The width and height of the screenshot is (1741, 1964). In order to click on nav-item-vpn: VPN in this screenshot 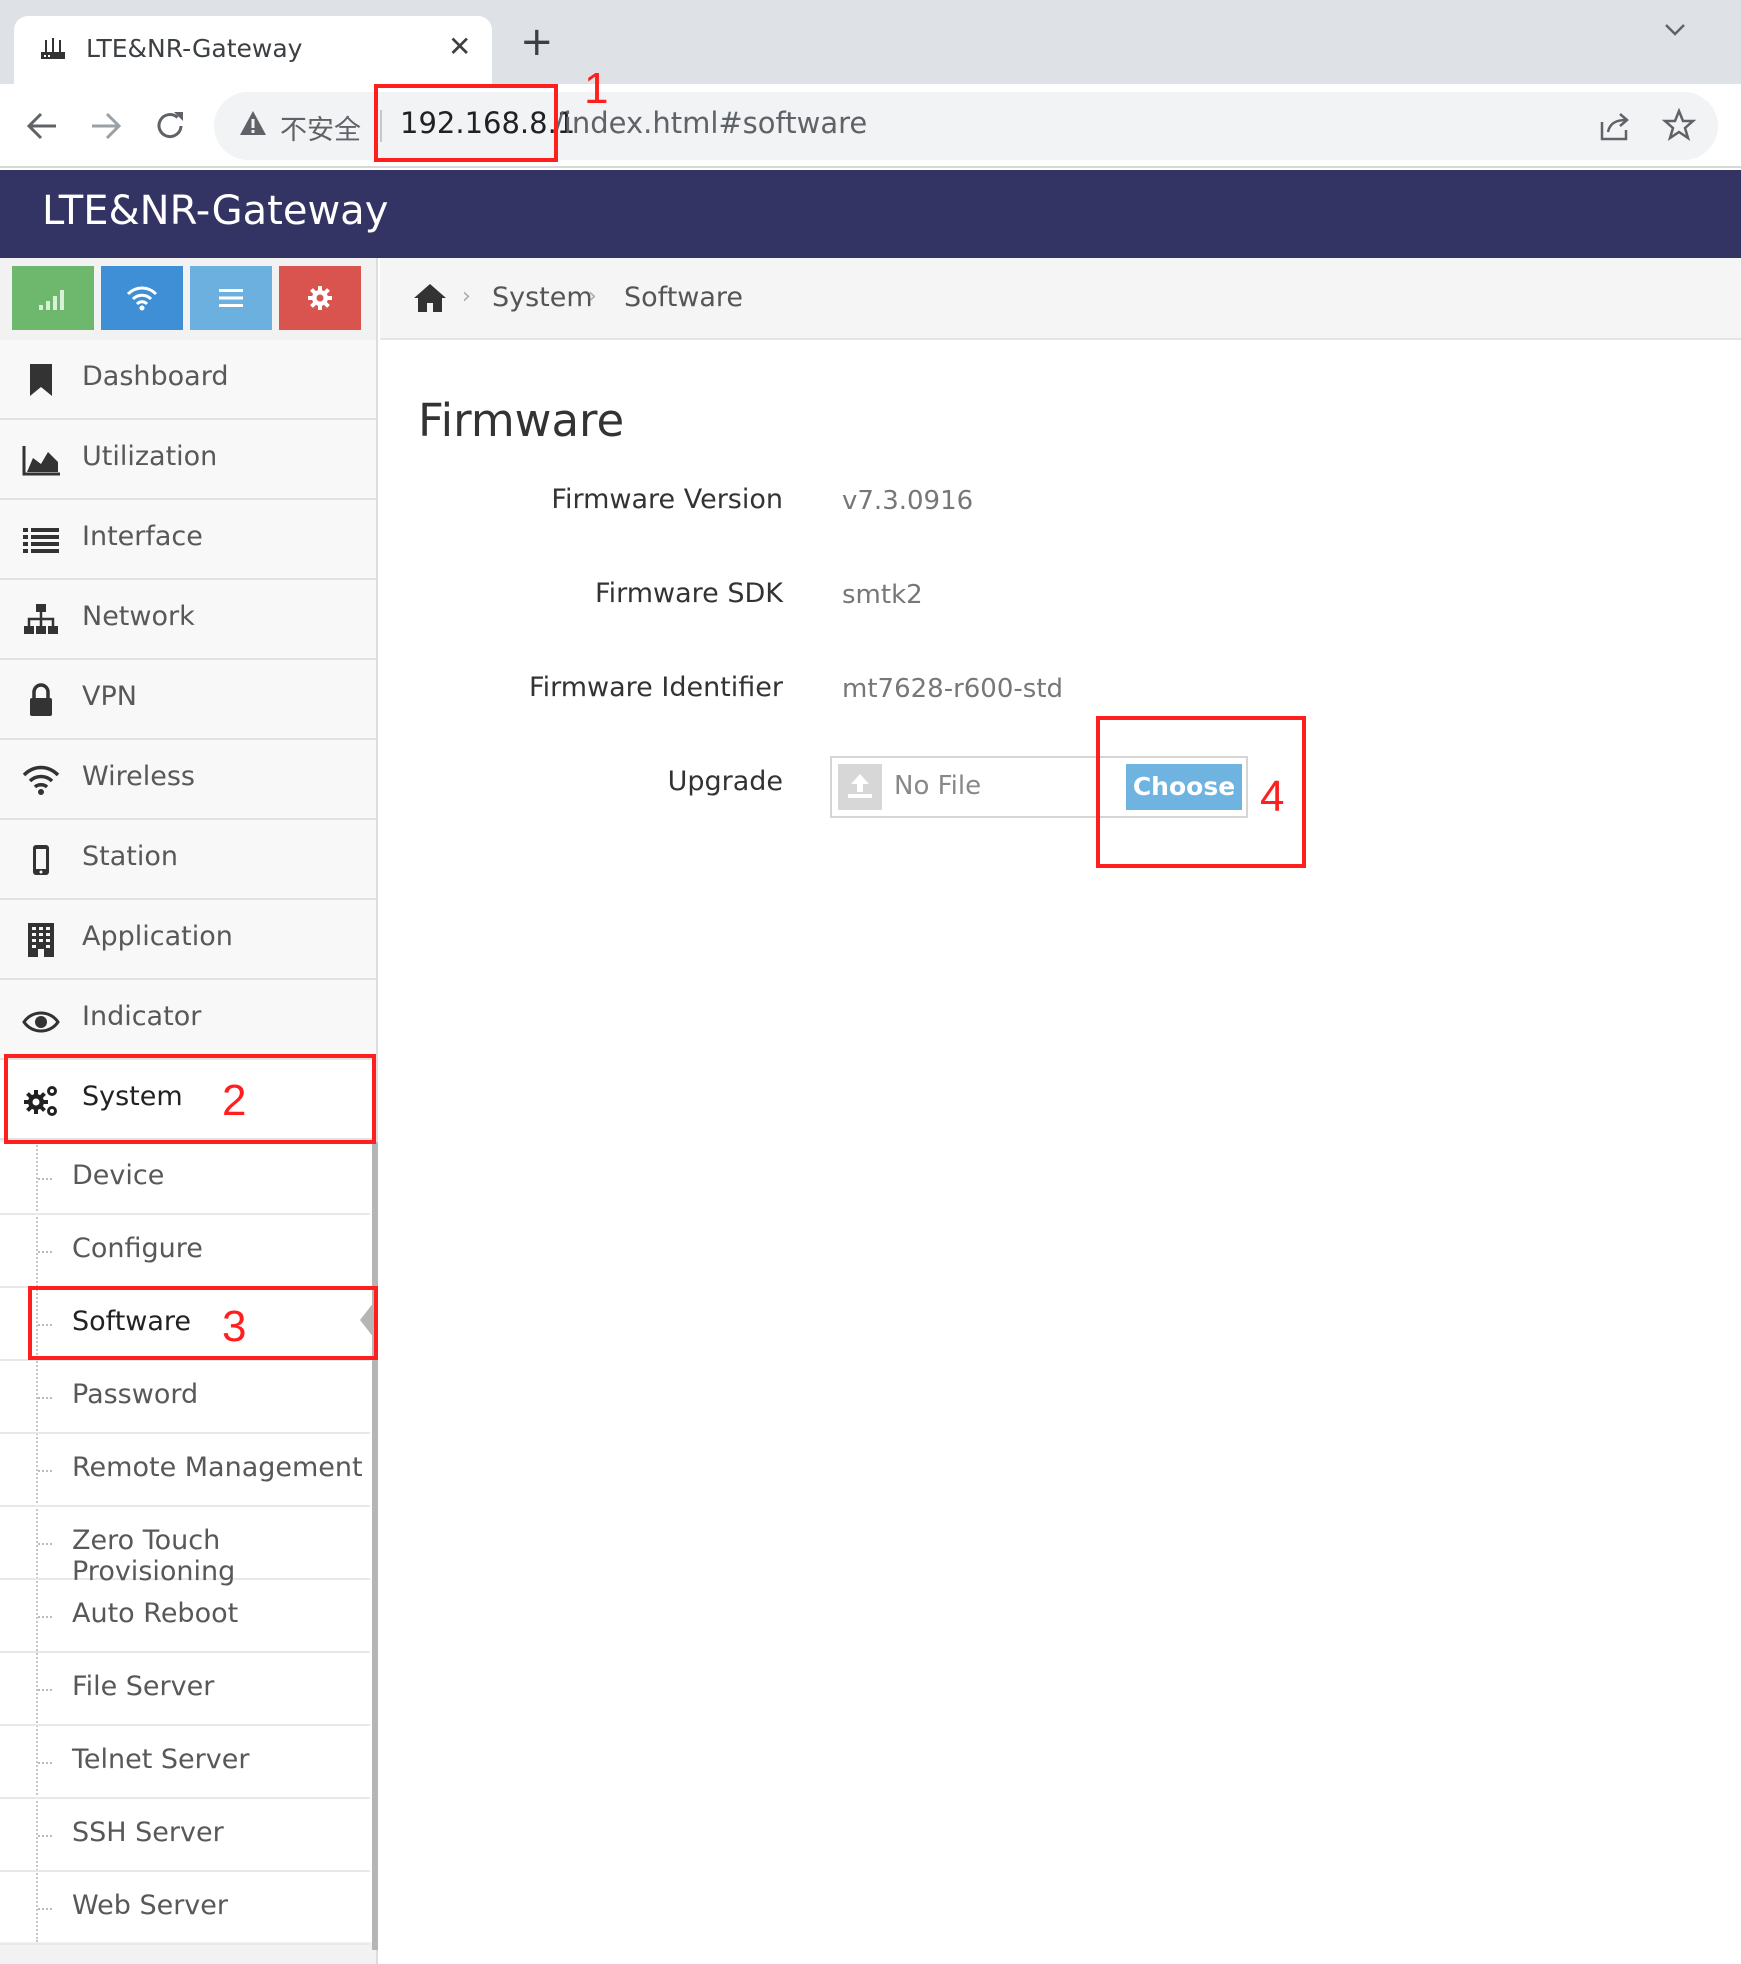, I will do `click(188, 700)`.